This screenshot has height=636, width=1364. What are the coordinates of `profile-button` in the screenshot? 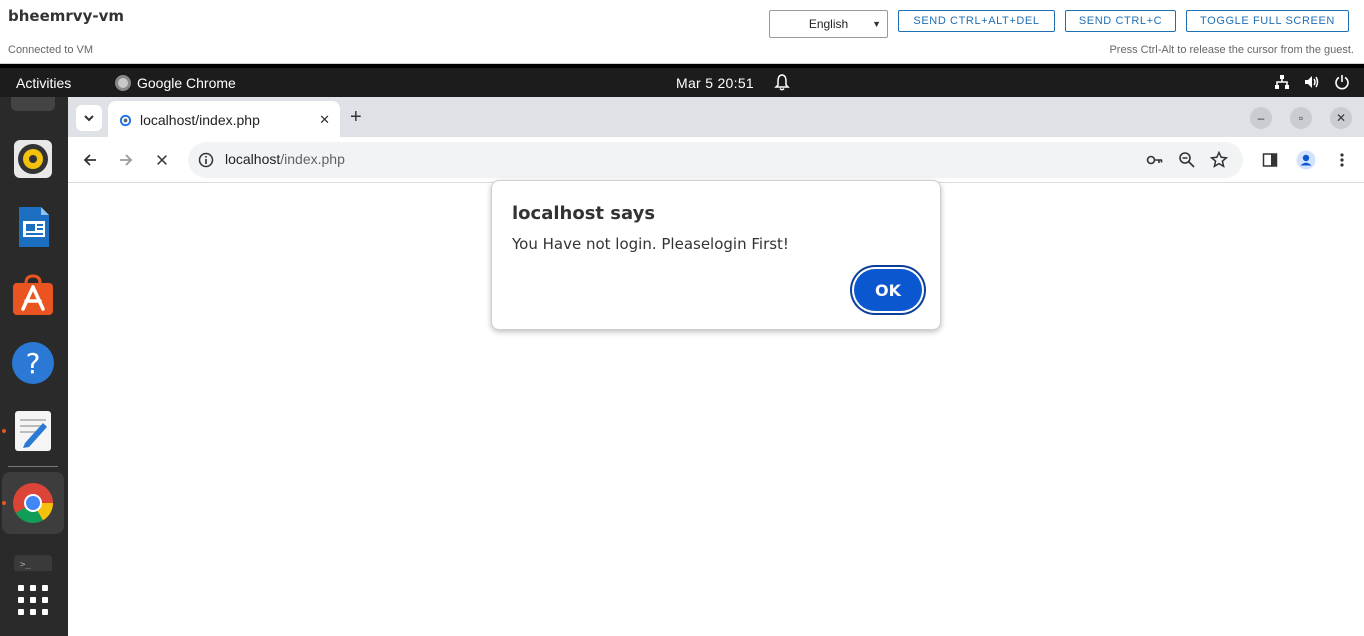 It's located at (1306, 160).